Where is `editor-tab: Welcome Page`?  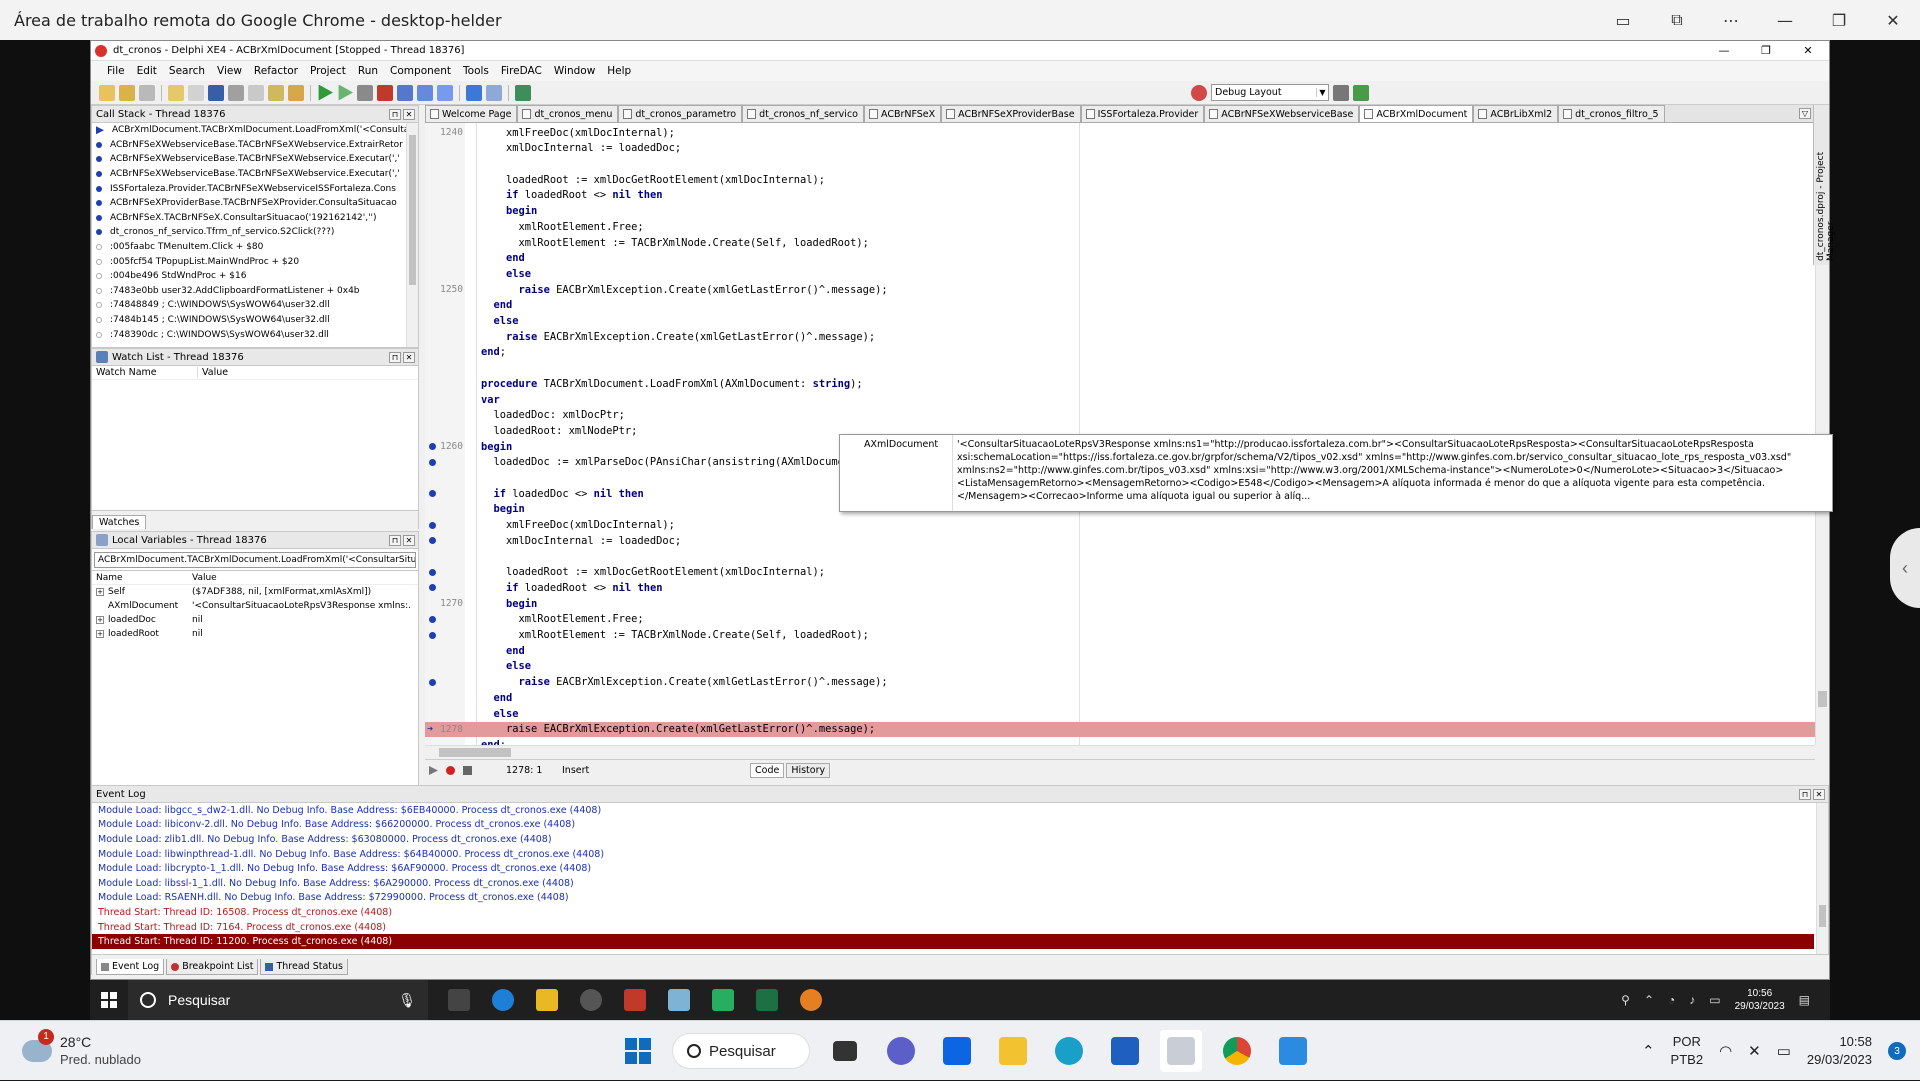 editor-tab: Welcome Page is located at coordinates (471, 113).